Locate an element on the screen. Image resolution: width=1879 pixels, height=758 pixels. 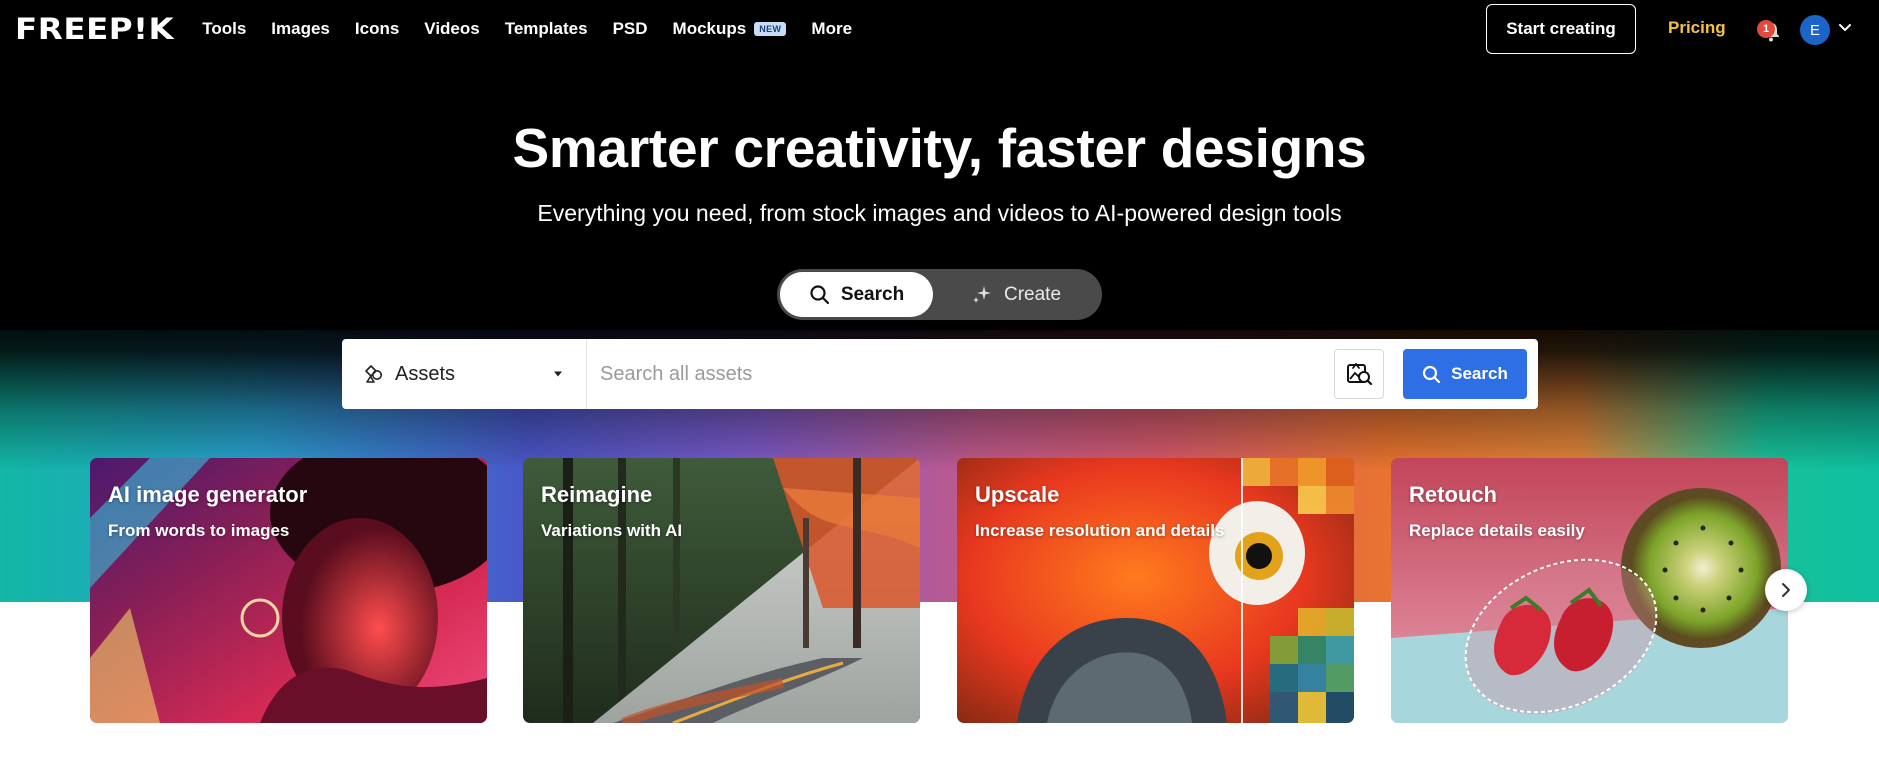
search-create-toggle: Search Create is located at coordinates (939, 294).